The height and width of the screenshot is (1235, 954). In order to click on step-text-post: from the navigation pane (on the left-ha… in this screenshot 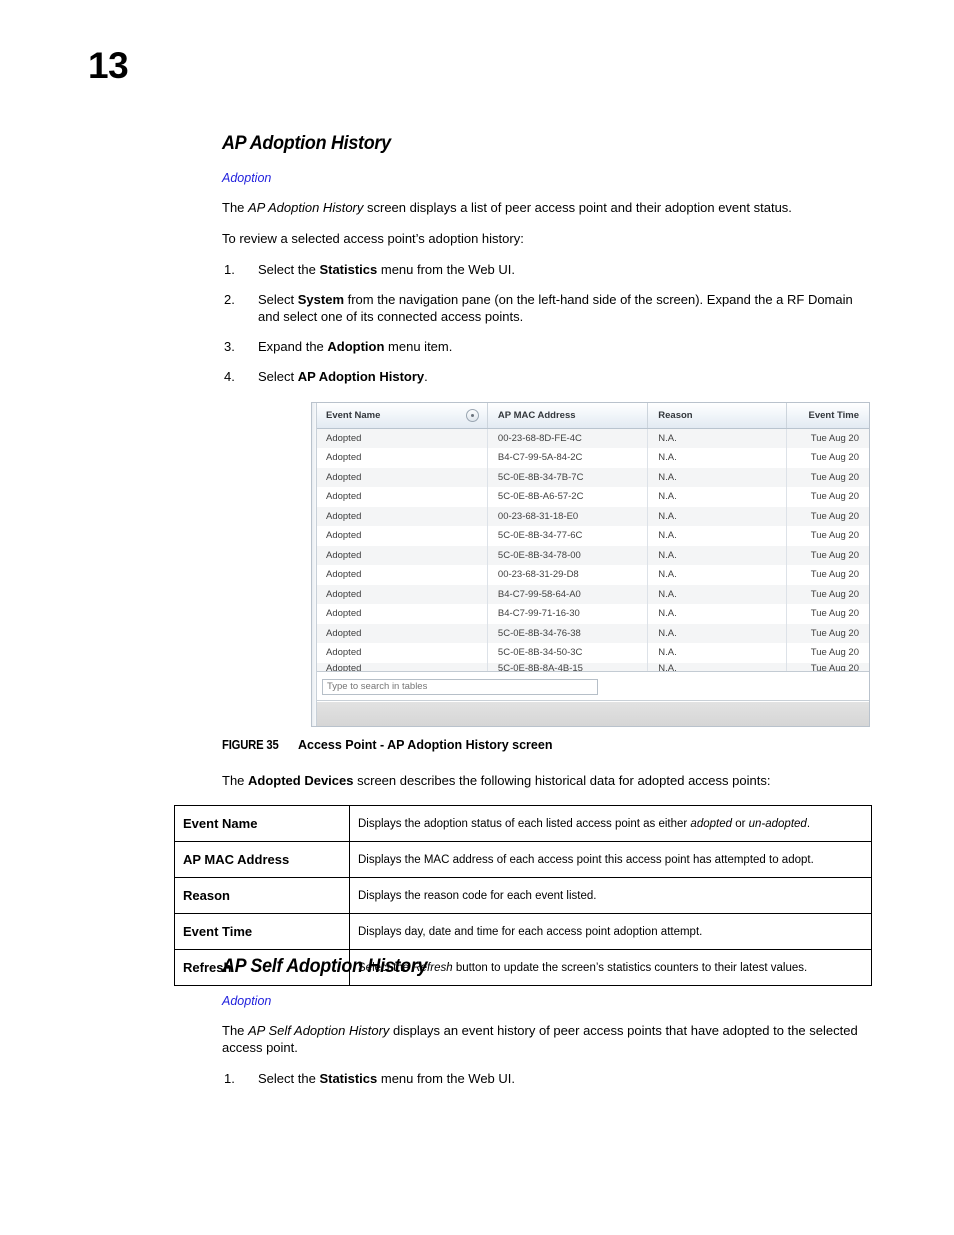, I will do `click(555, 308)`.